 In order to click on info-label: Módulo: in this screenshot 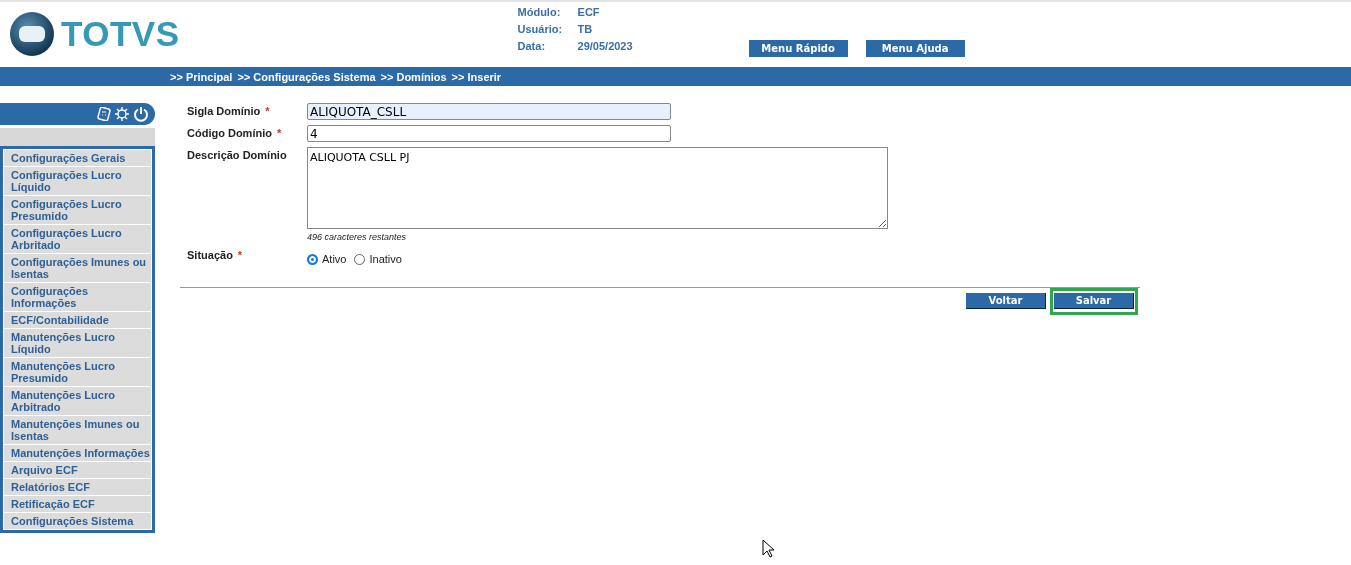, I will do `click(539, 12)`.